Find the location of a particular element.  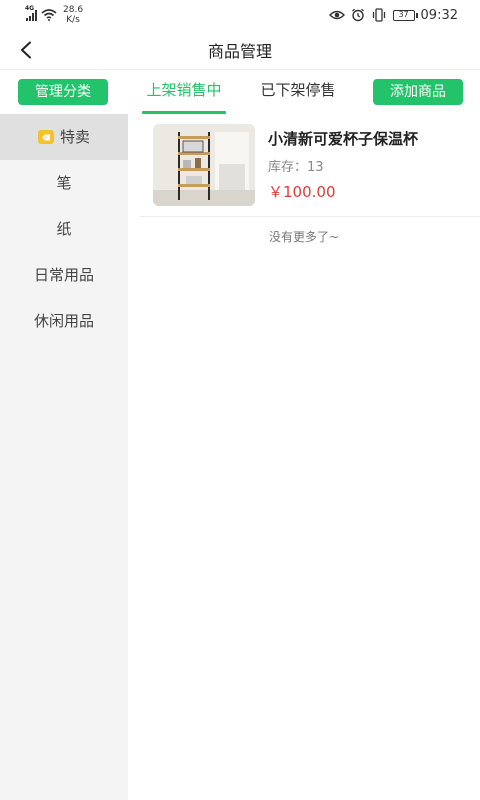

add-product-button: 添加商品 is located at coordinates (418, 92).